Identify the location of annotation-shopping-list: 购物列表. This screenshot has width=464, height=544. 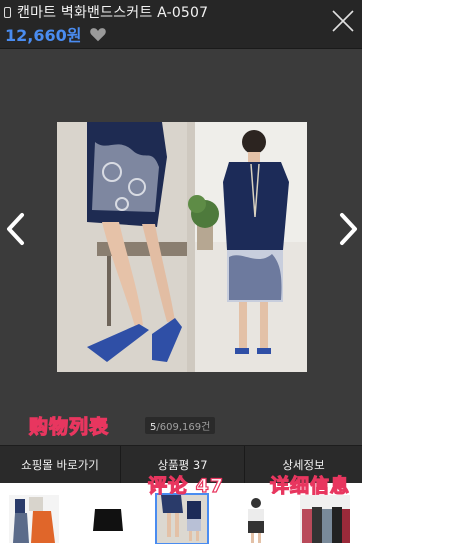
(69, 426).